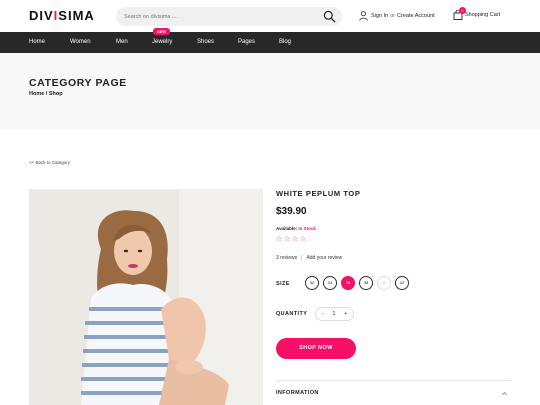 The height and width of the screenshot is (405, 540). I want to click on shopping-cart-link: 0 Shopping Cart, so click(477, 14).